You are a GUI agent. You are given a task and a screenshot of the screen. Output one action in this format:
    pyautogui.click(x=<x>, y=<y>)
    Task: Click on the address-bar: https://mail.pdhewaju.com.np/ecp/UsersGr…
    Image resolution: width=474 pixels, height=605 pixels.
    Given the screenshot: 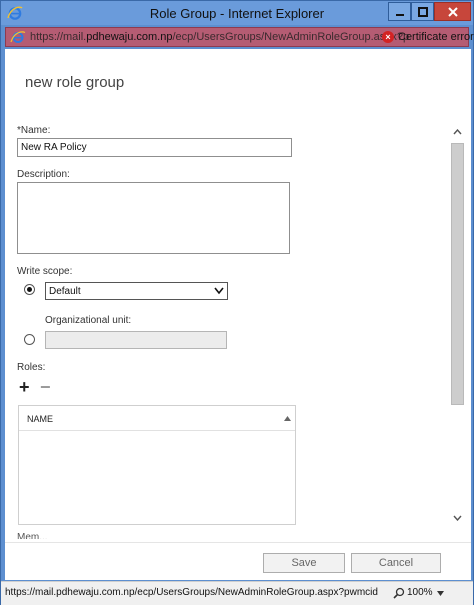 What is the action you would take?
    pyautogui.click(x=239, y=37)
    